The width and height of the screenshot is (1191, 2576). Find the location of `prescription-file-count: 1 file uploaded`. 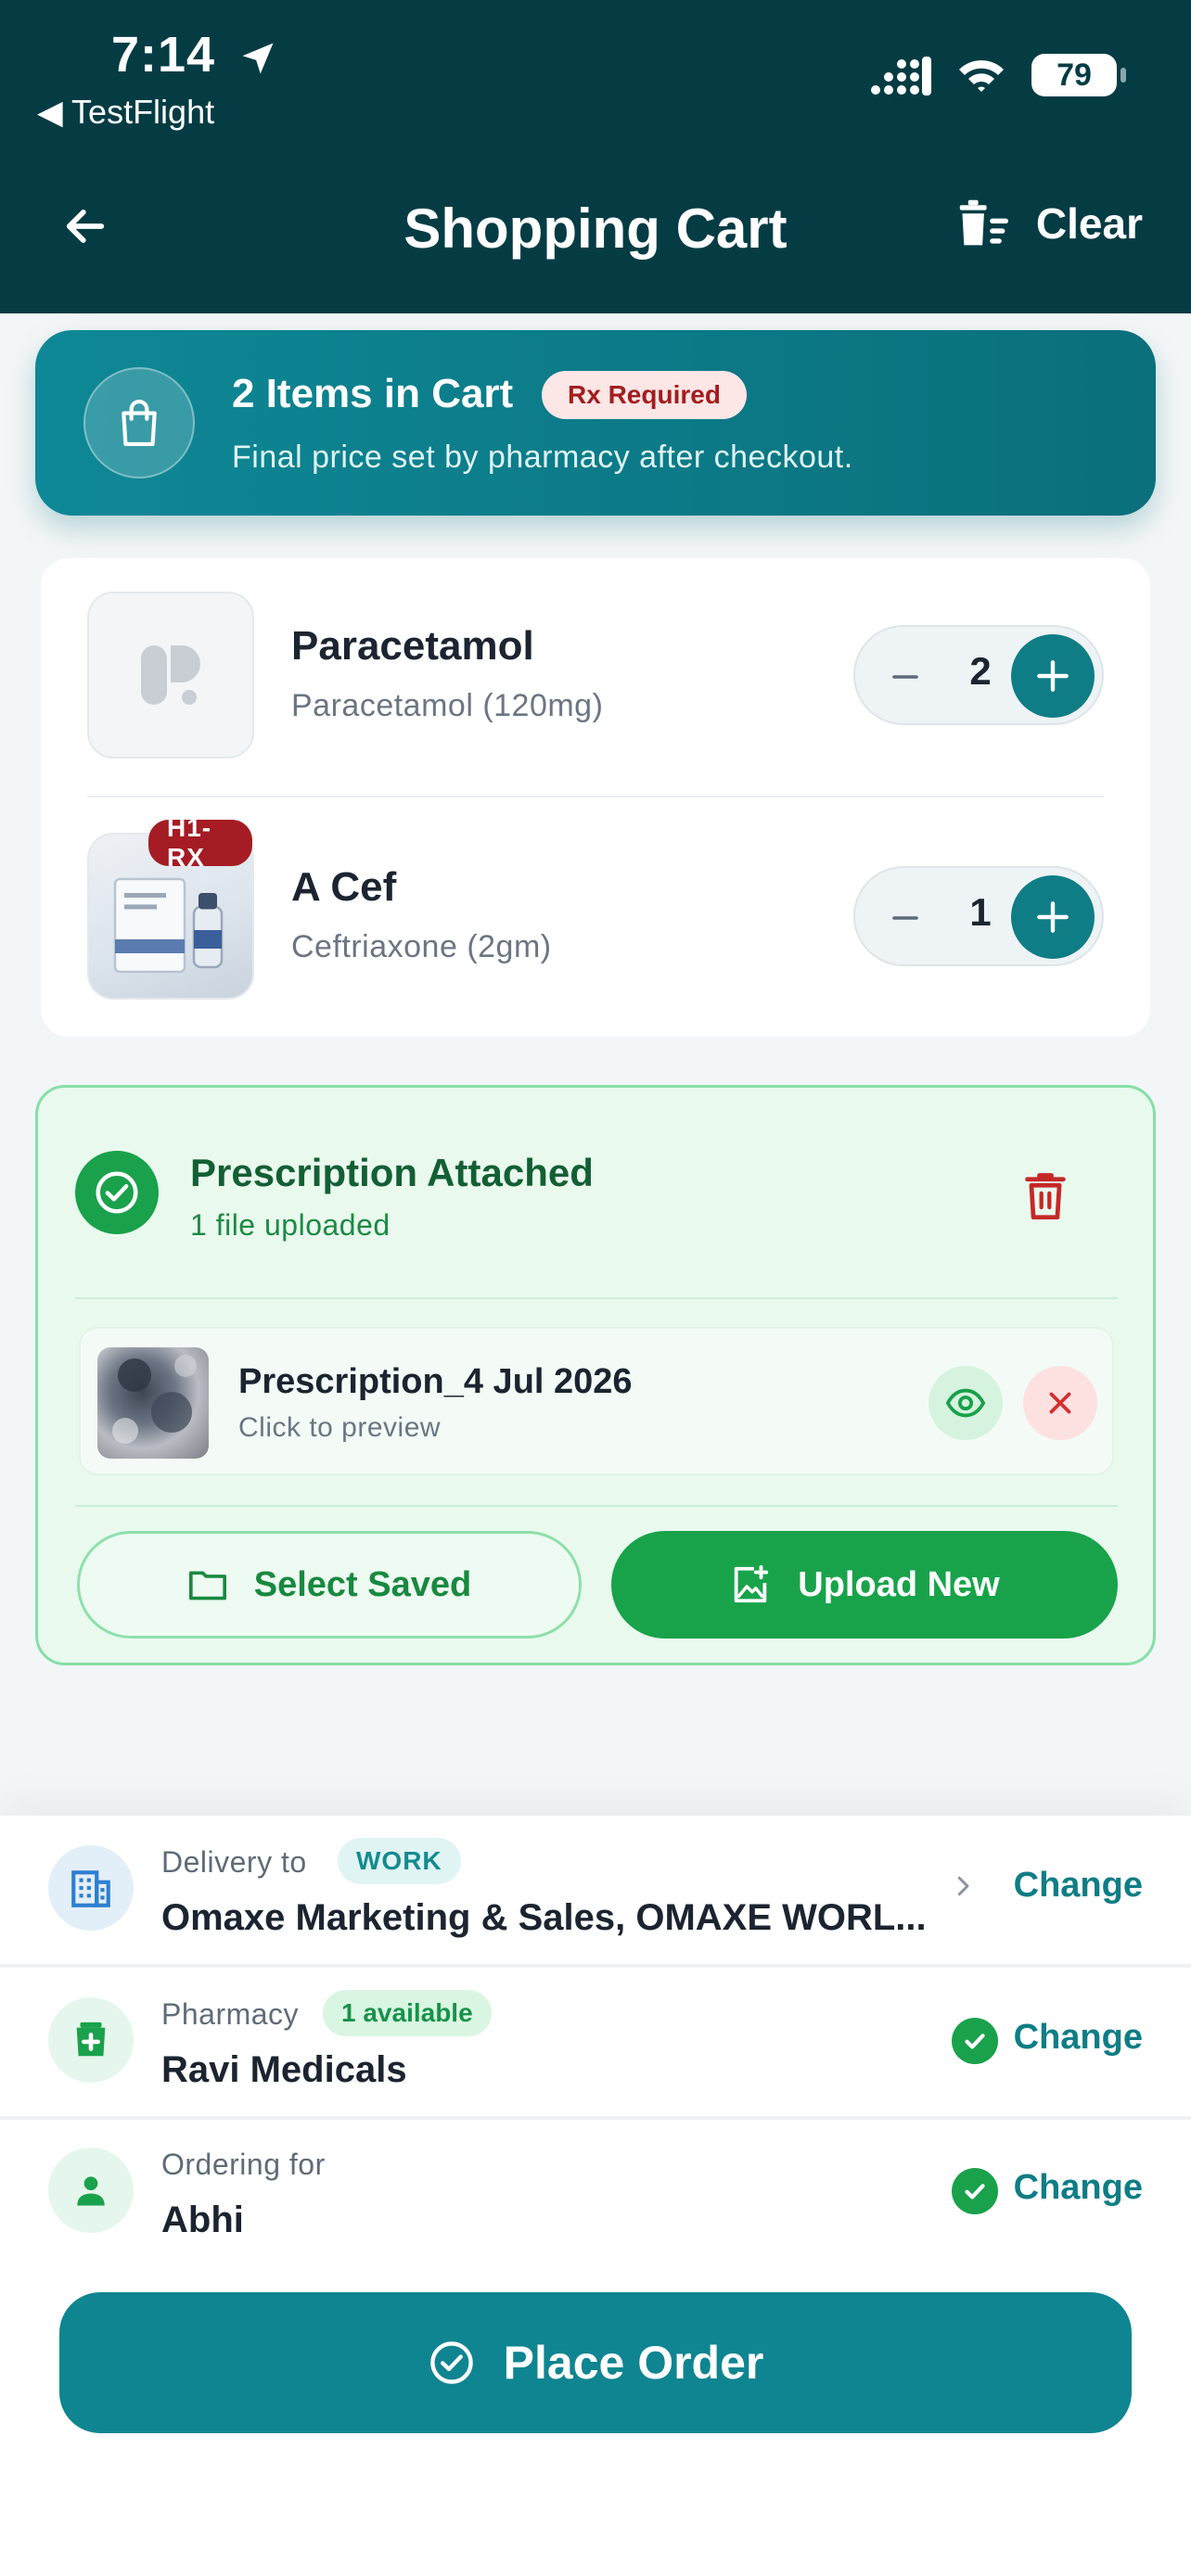

prescription-file-count: 1 file uploaded is located at coordinates (290, 1225).